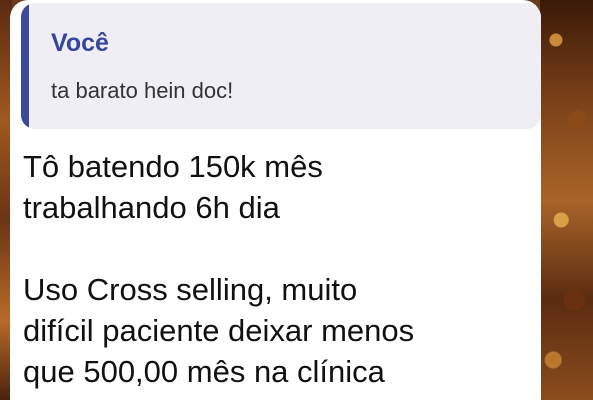  I want to click on message-line: Tô batendo 150k mês, so click(173, 166).